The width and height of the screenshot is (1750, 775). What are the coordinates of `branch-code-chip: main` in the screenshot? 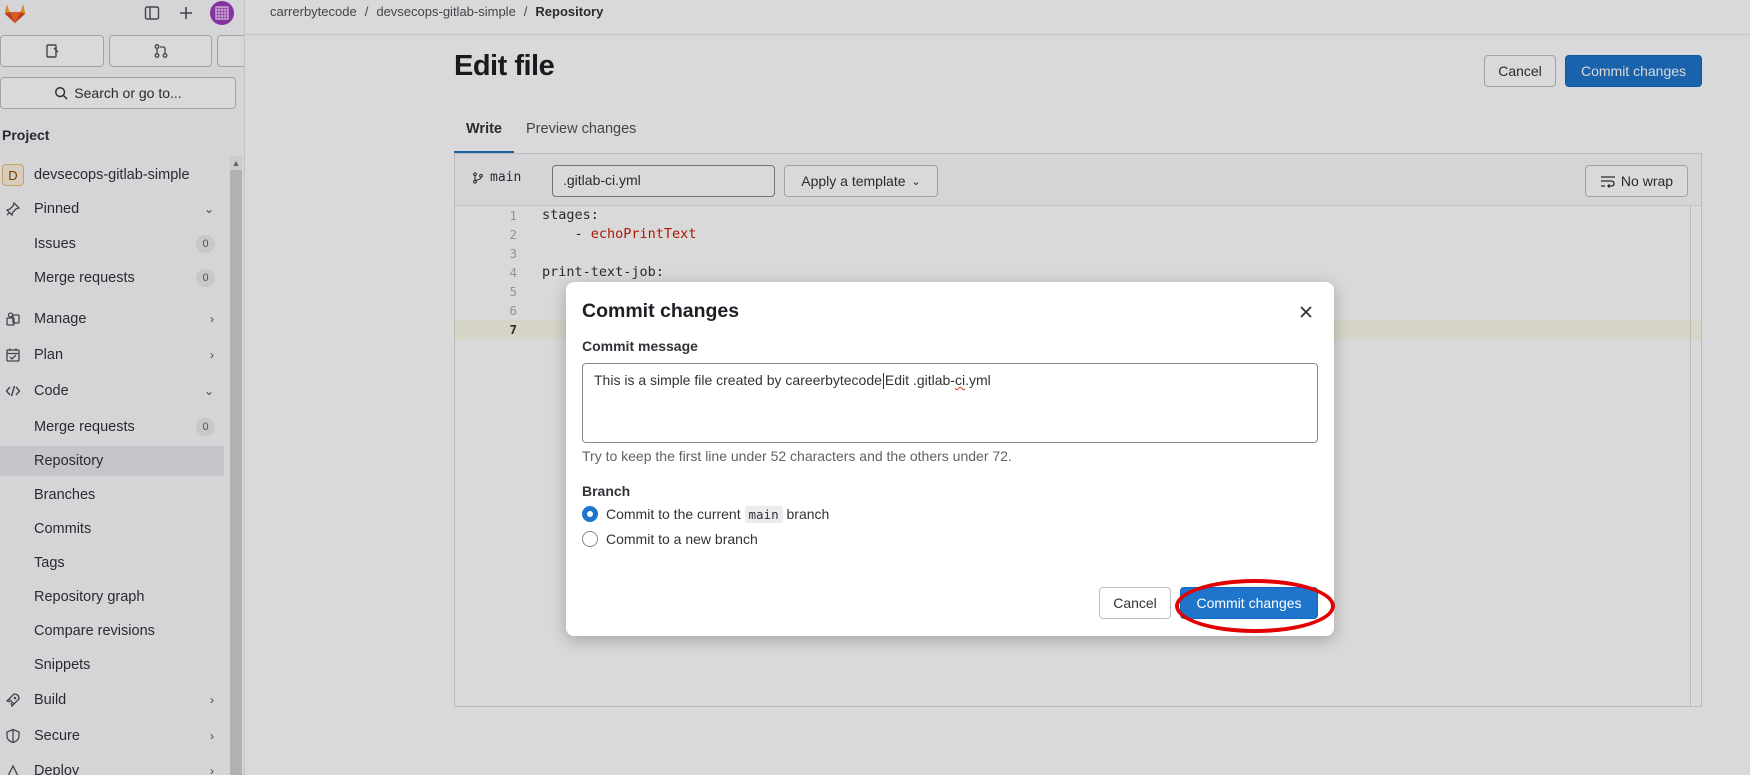 It's located at (763, 514).